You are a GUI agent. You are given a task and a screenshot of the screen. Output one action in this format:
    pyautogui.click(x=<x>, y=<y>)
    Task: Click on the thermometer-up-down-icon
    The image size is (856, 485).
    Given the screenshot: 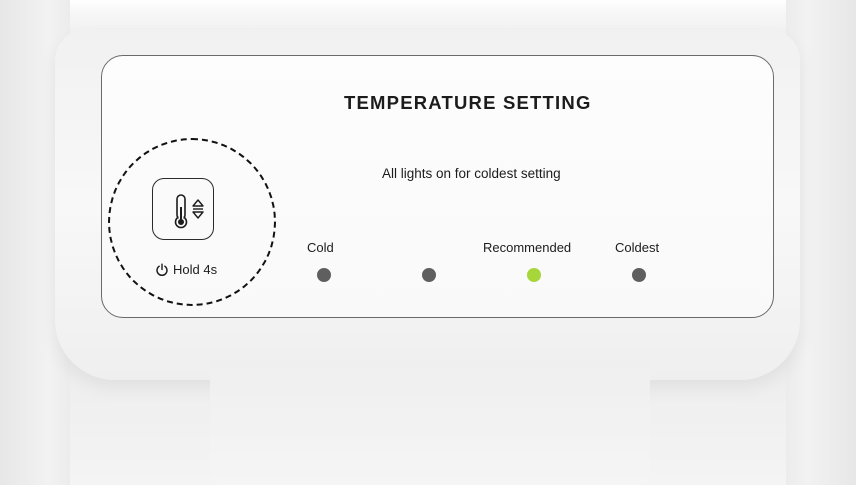 What is the action you would take?
    pyautogui.click(x=189, y=211)
    